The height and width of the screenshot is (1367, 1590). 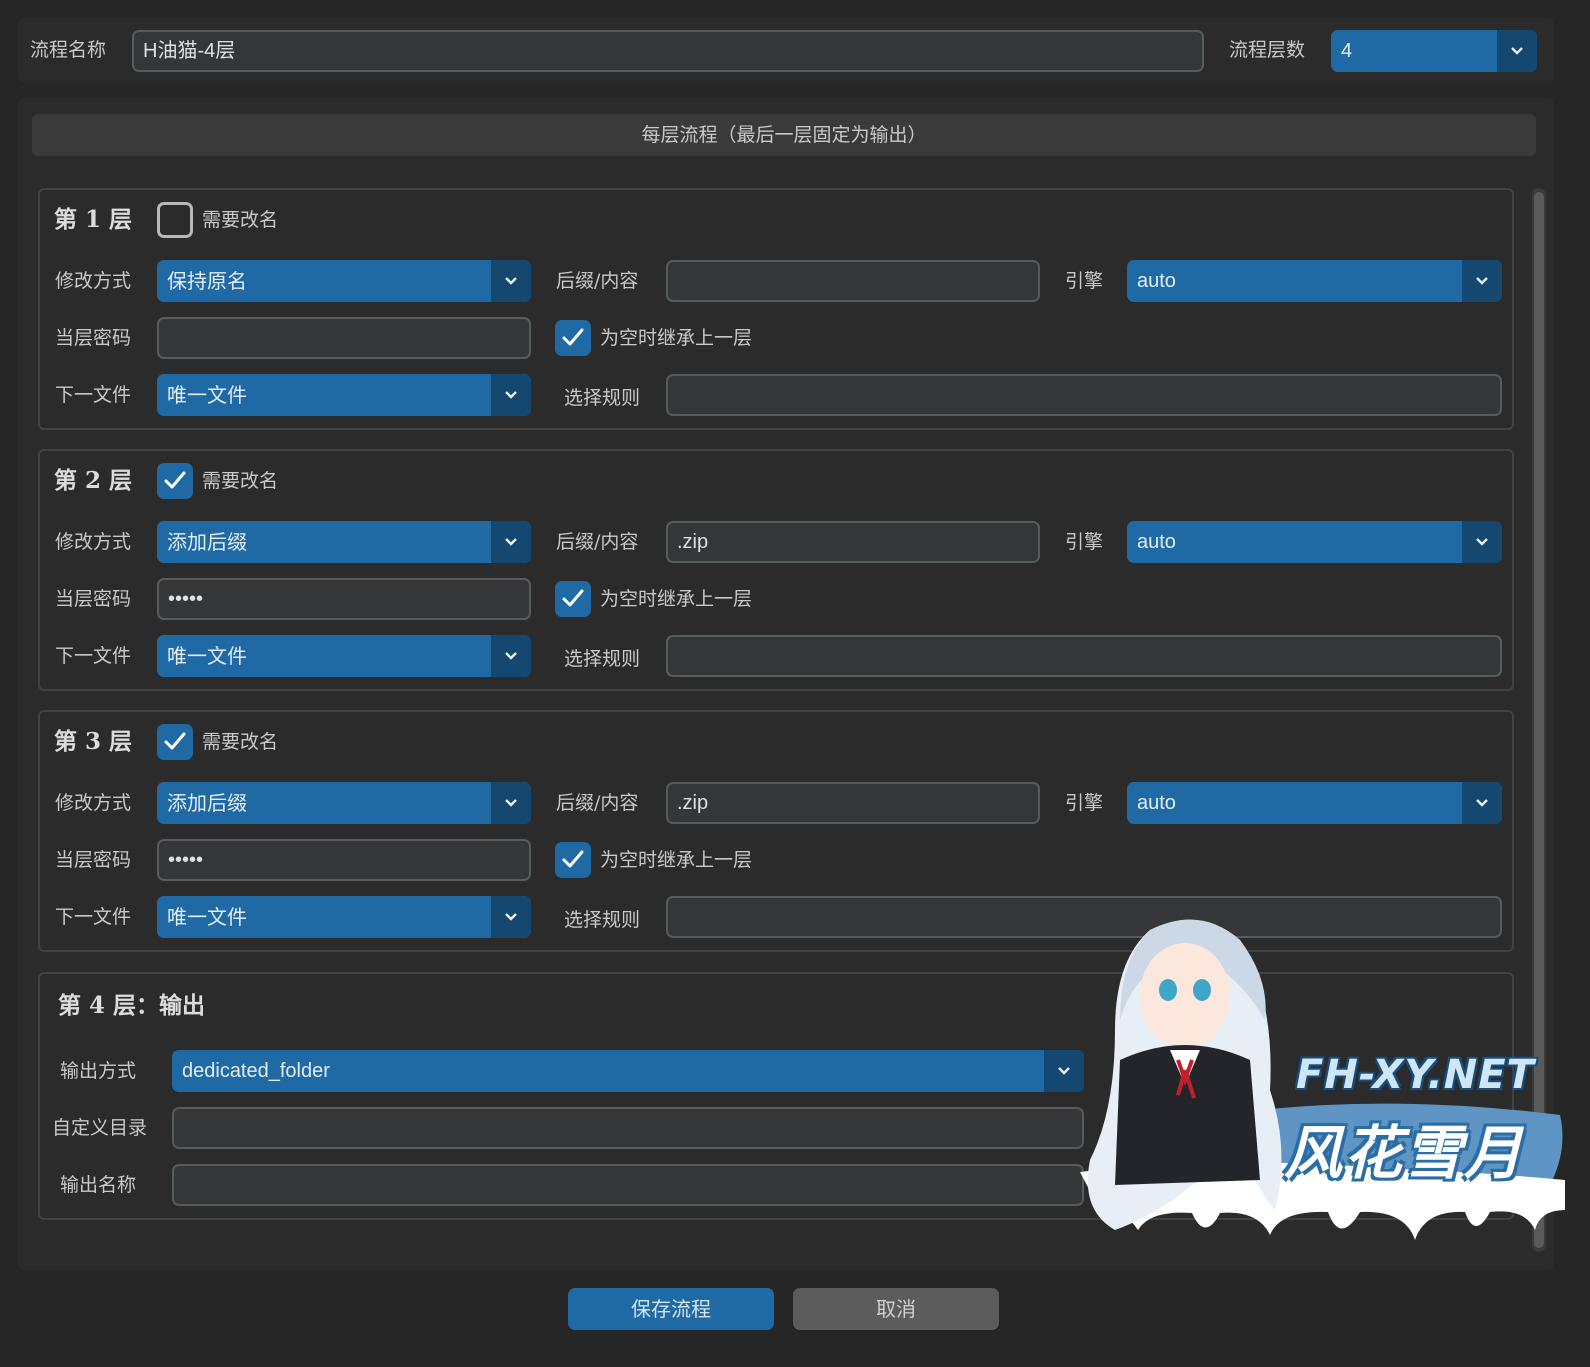 What do you see at coordinates (93, 741) in the screenshot?
I see `layer-title: 第 3 层` at bounding box center [93, 741].